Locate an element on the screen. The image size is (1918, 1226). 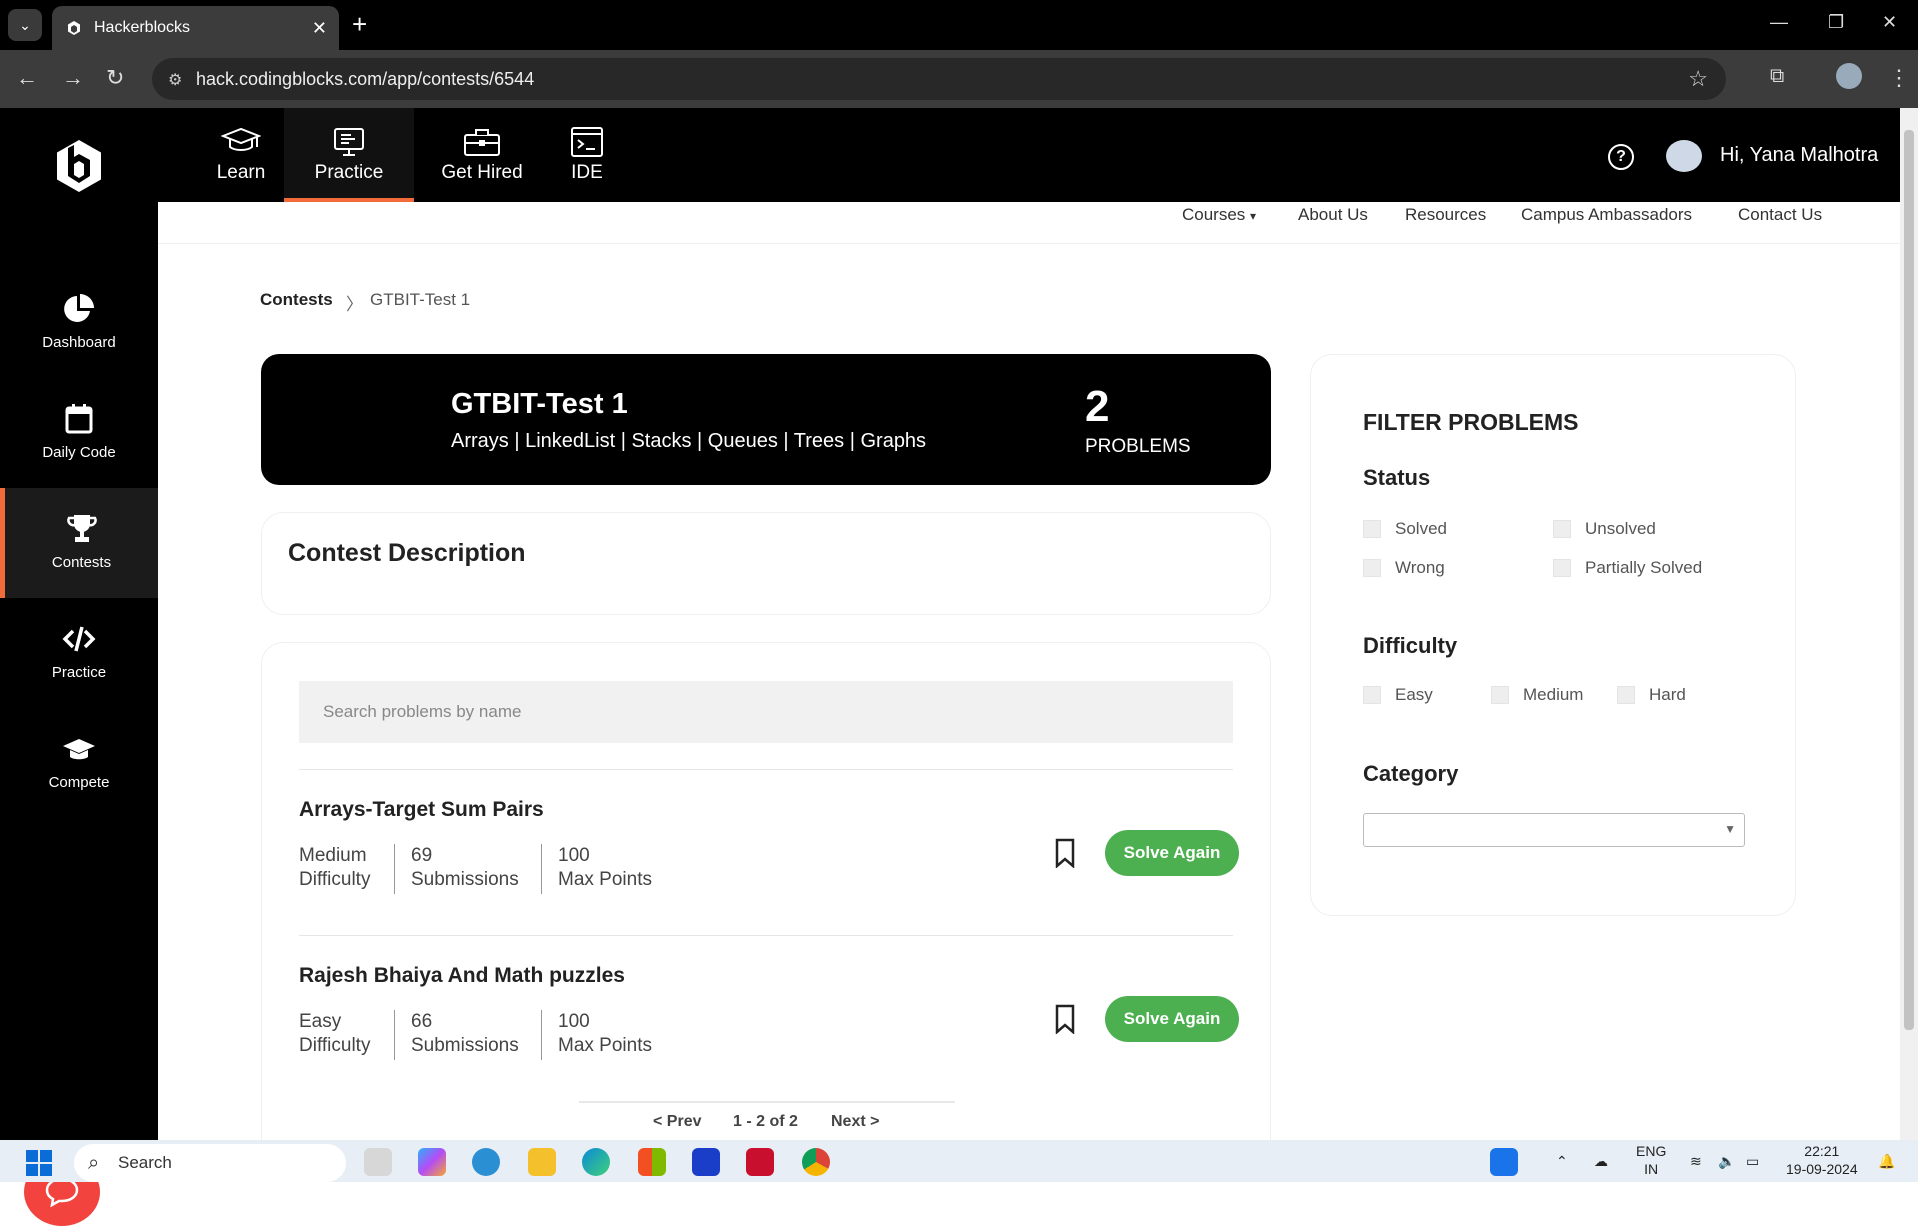
edge-icon is located at coordinates (596, 1162).